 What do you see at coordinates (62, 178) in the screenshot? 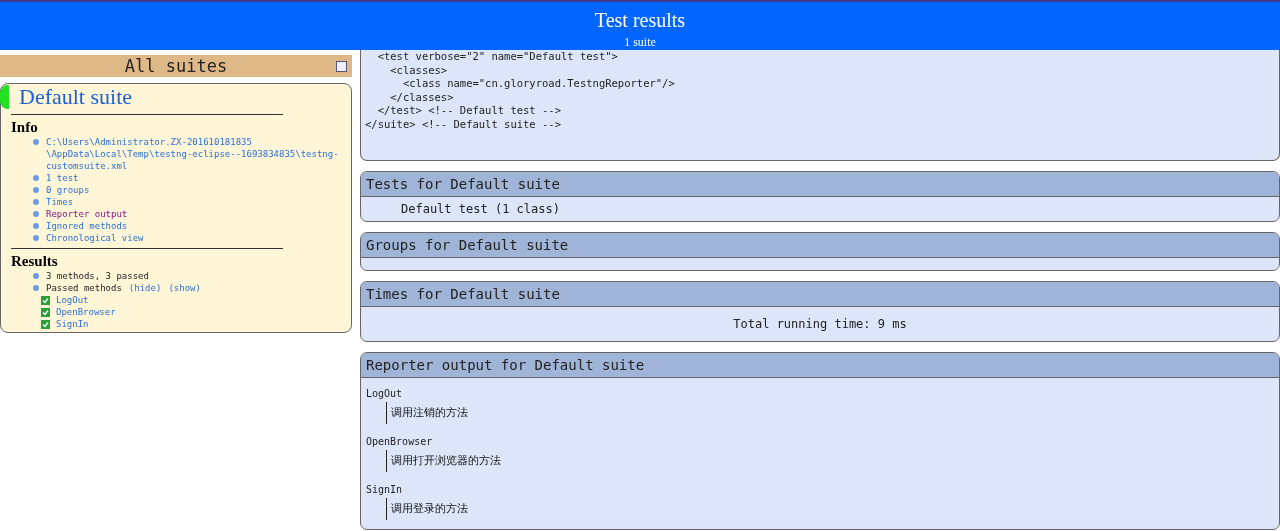
I see `info-link: 1 test` at bounding box center [62, 178].